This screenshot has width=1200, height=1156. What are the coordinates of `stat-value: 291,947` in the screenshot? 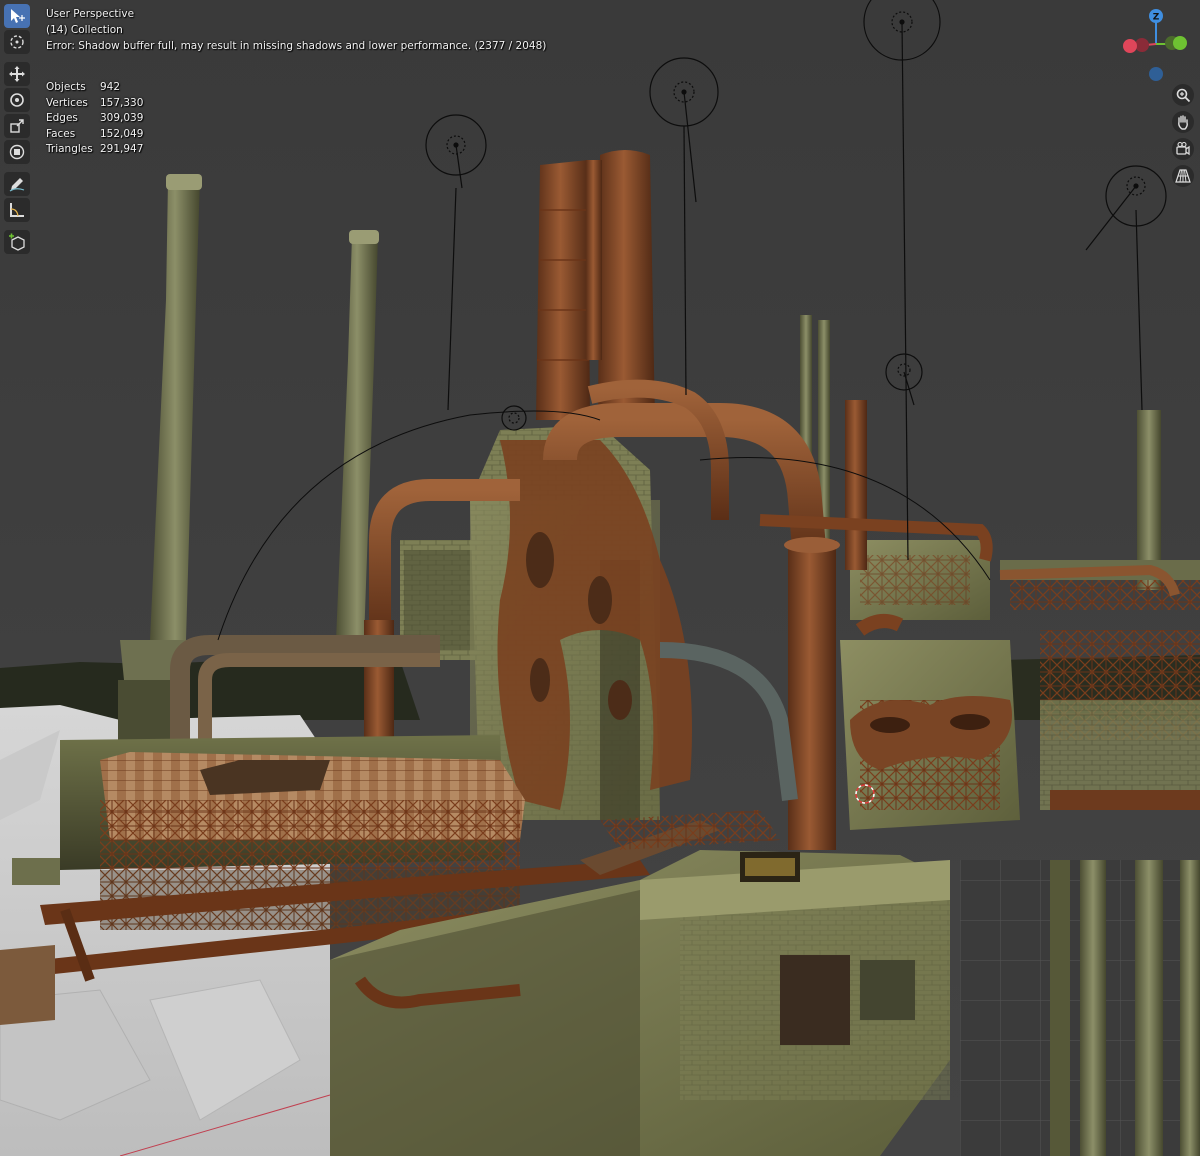 It's located at (122, 149).